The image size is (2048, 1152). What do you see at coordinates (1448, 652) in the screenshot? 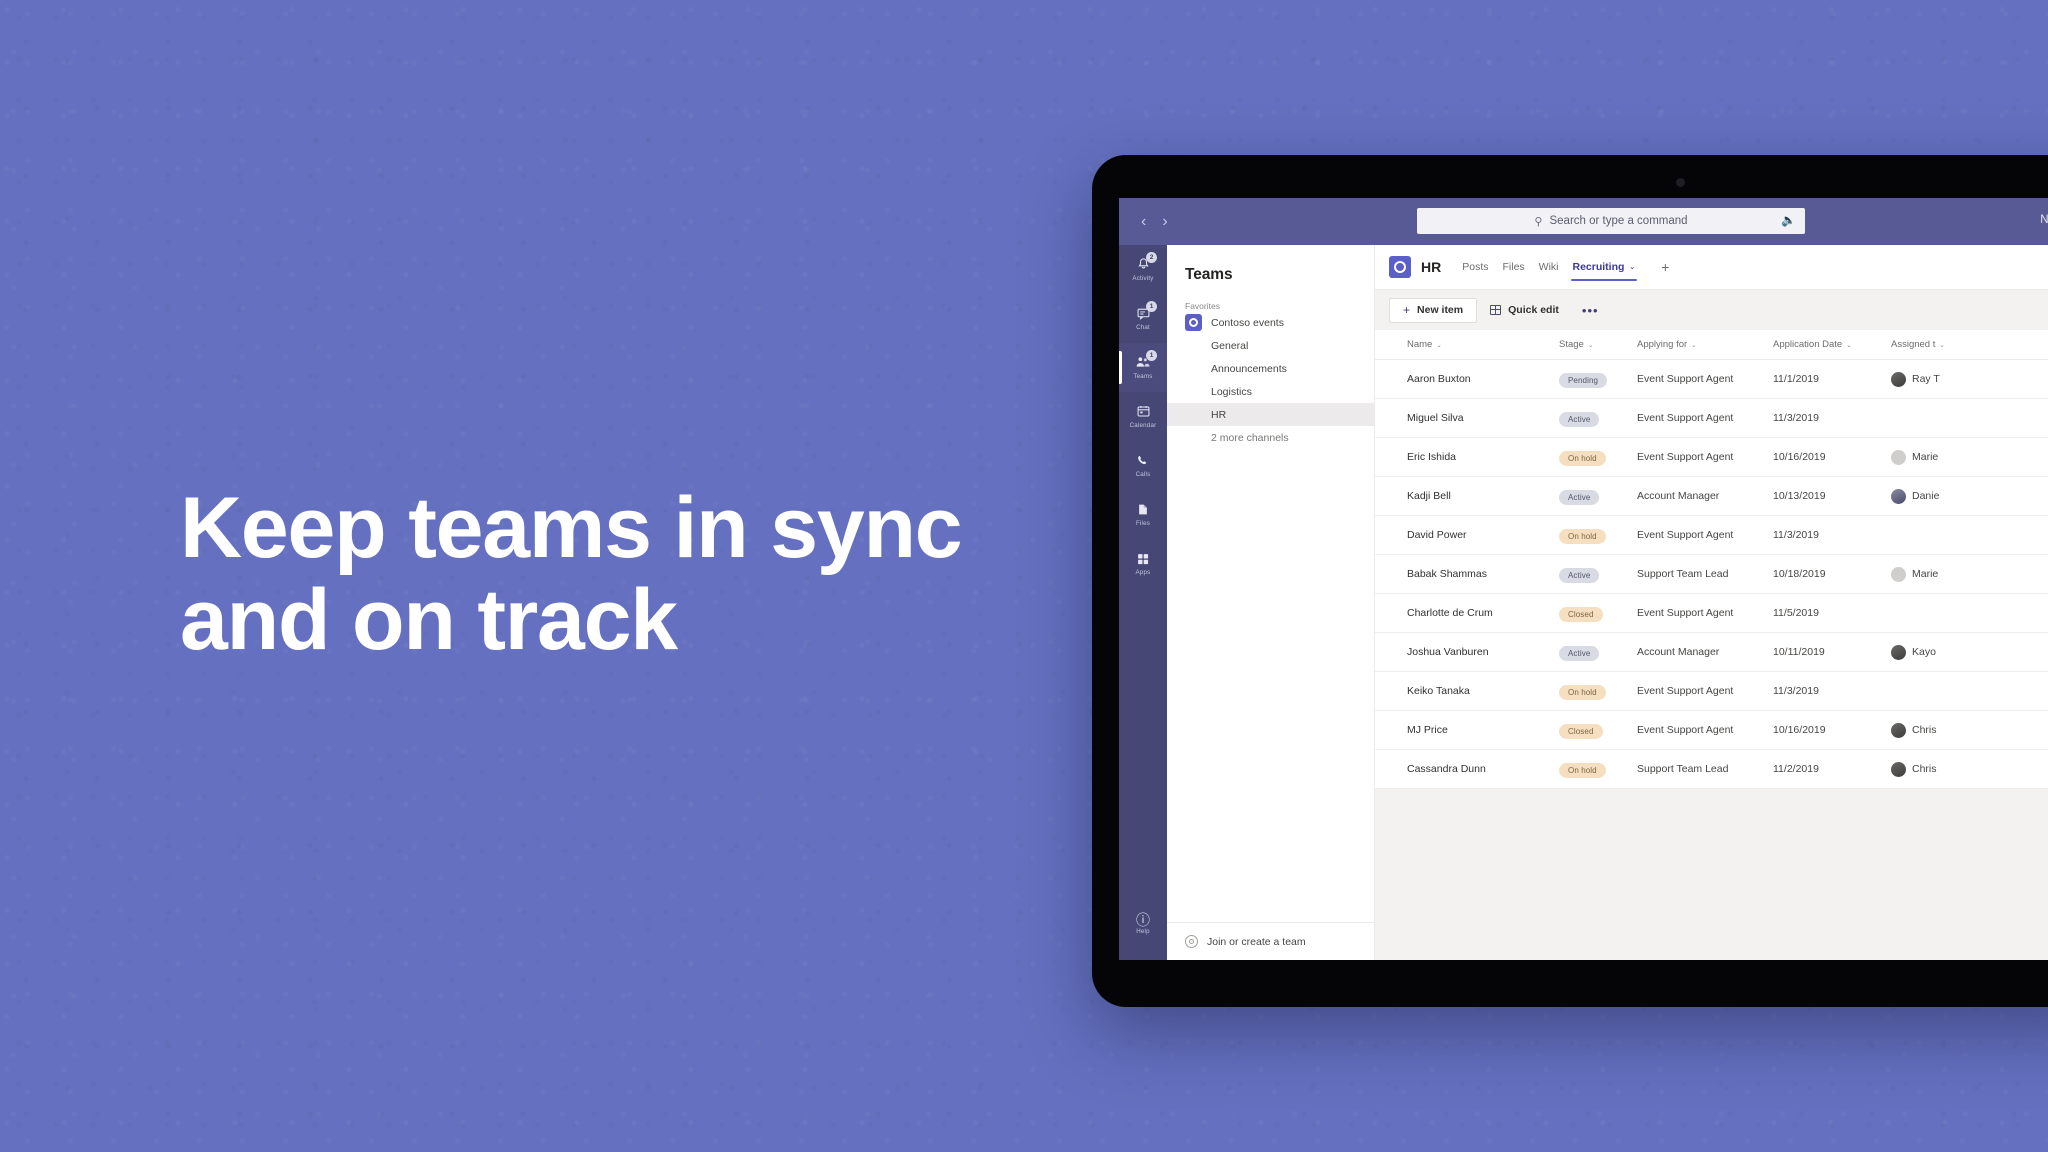
I see `cell-name: Joshua Vanburen` at bounding box center [1448, 652].